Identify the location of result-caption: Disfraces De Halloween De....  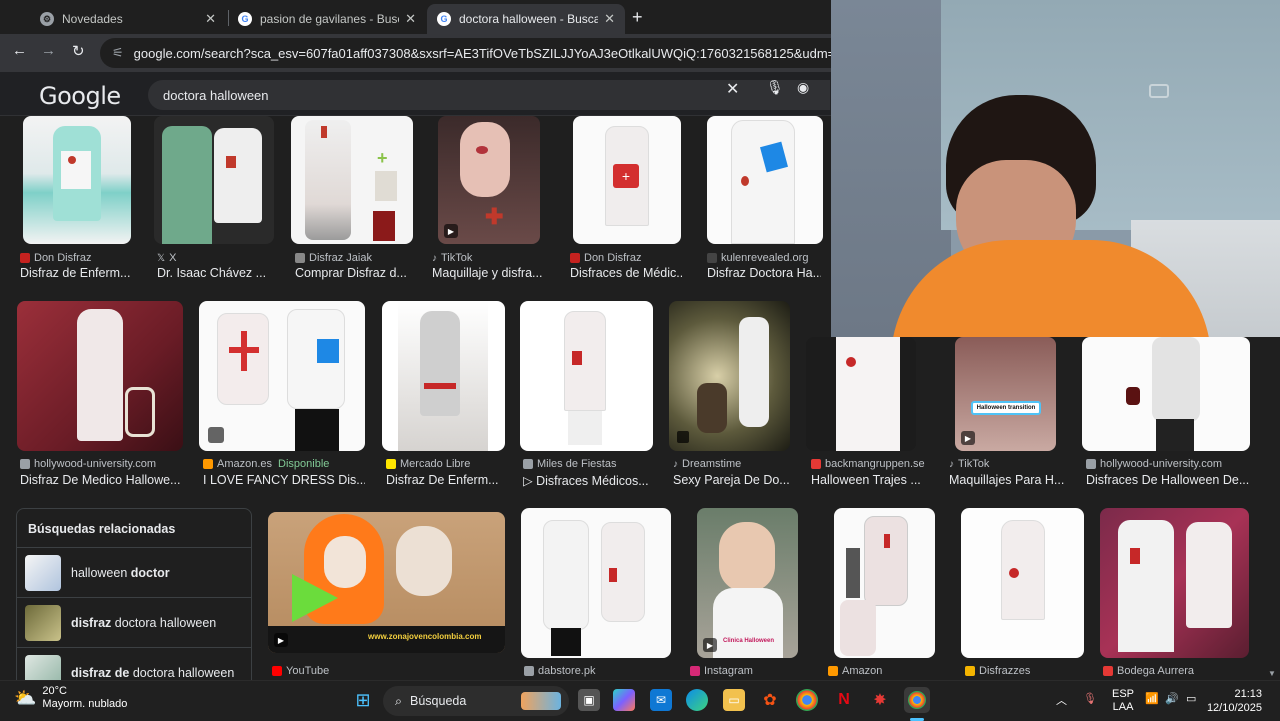
(1168, 480).